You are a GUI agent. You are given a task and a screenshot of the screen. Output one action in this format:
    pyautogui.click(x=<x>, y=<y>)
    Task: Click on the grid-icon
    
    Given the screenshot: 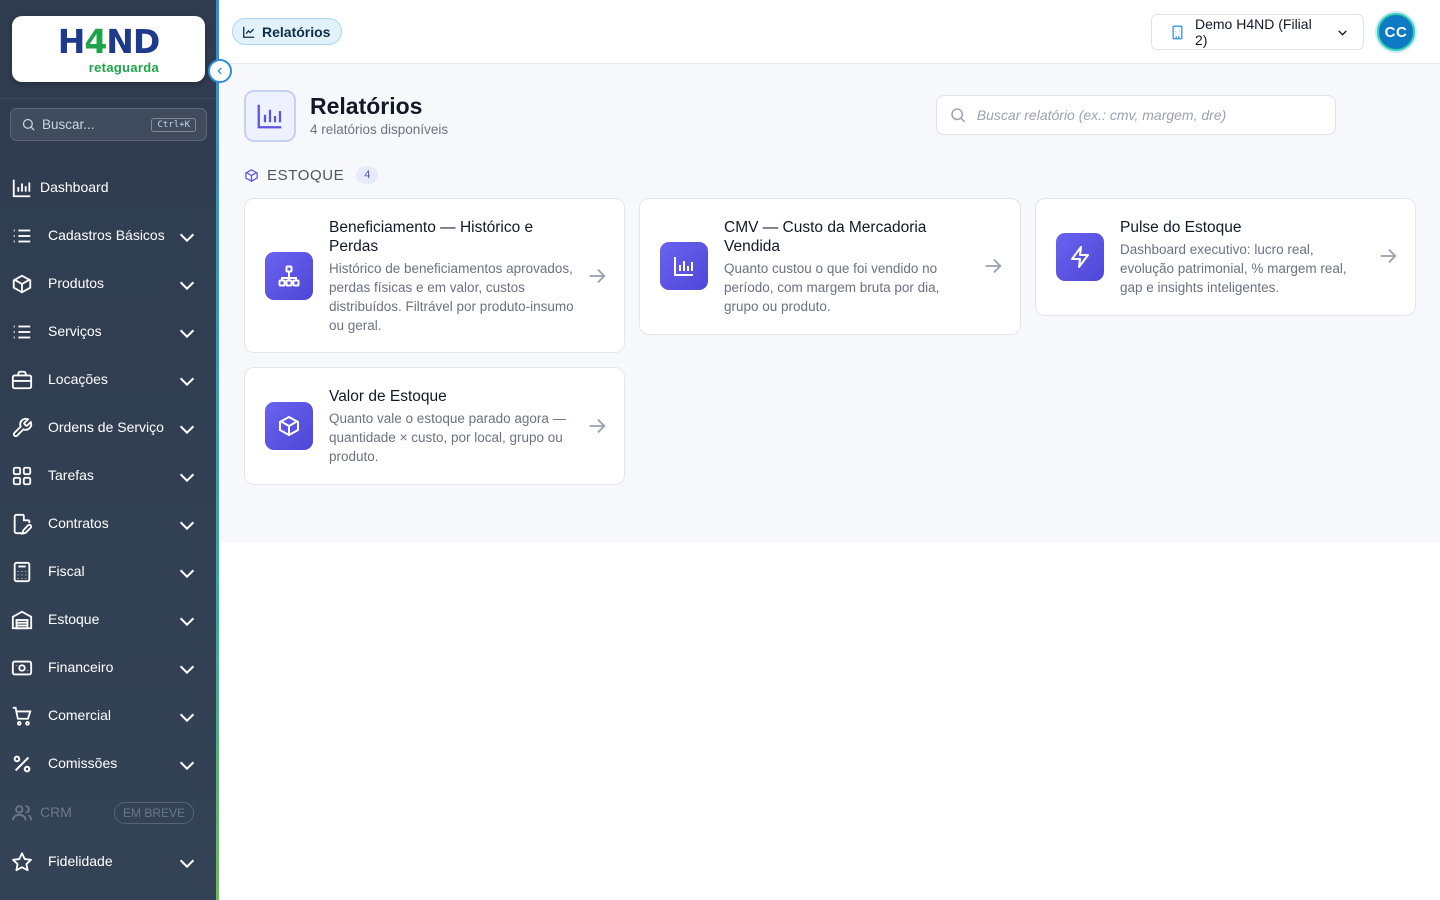 What is the action you would take?
    pyautogui.click(x=22, y=476)
    